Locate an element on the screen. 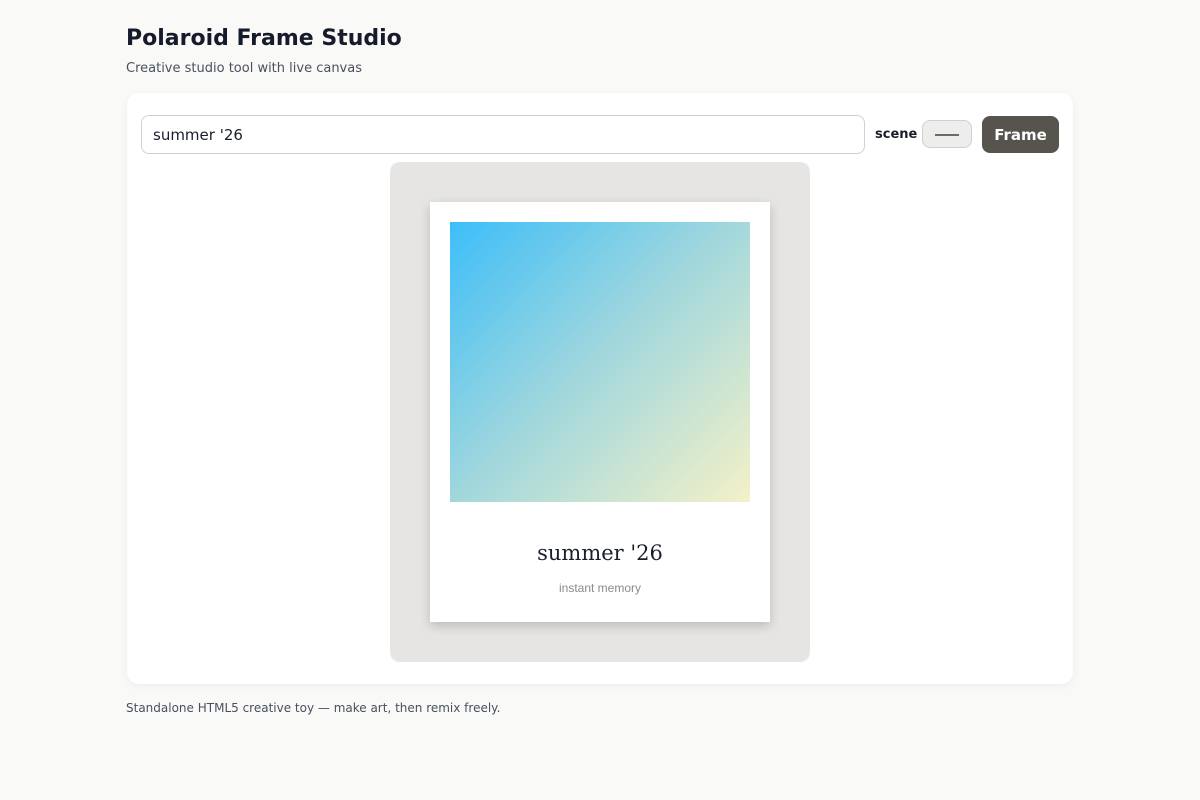 This screenshot has height=800, width=1200. polaroid-frame: summer '26 instant memory is located at coordinates (600, 412).